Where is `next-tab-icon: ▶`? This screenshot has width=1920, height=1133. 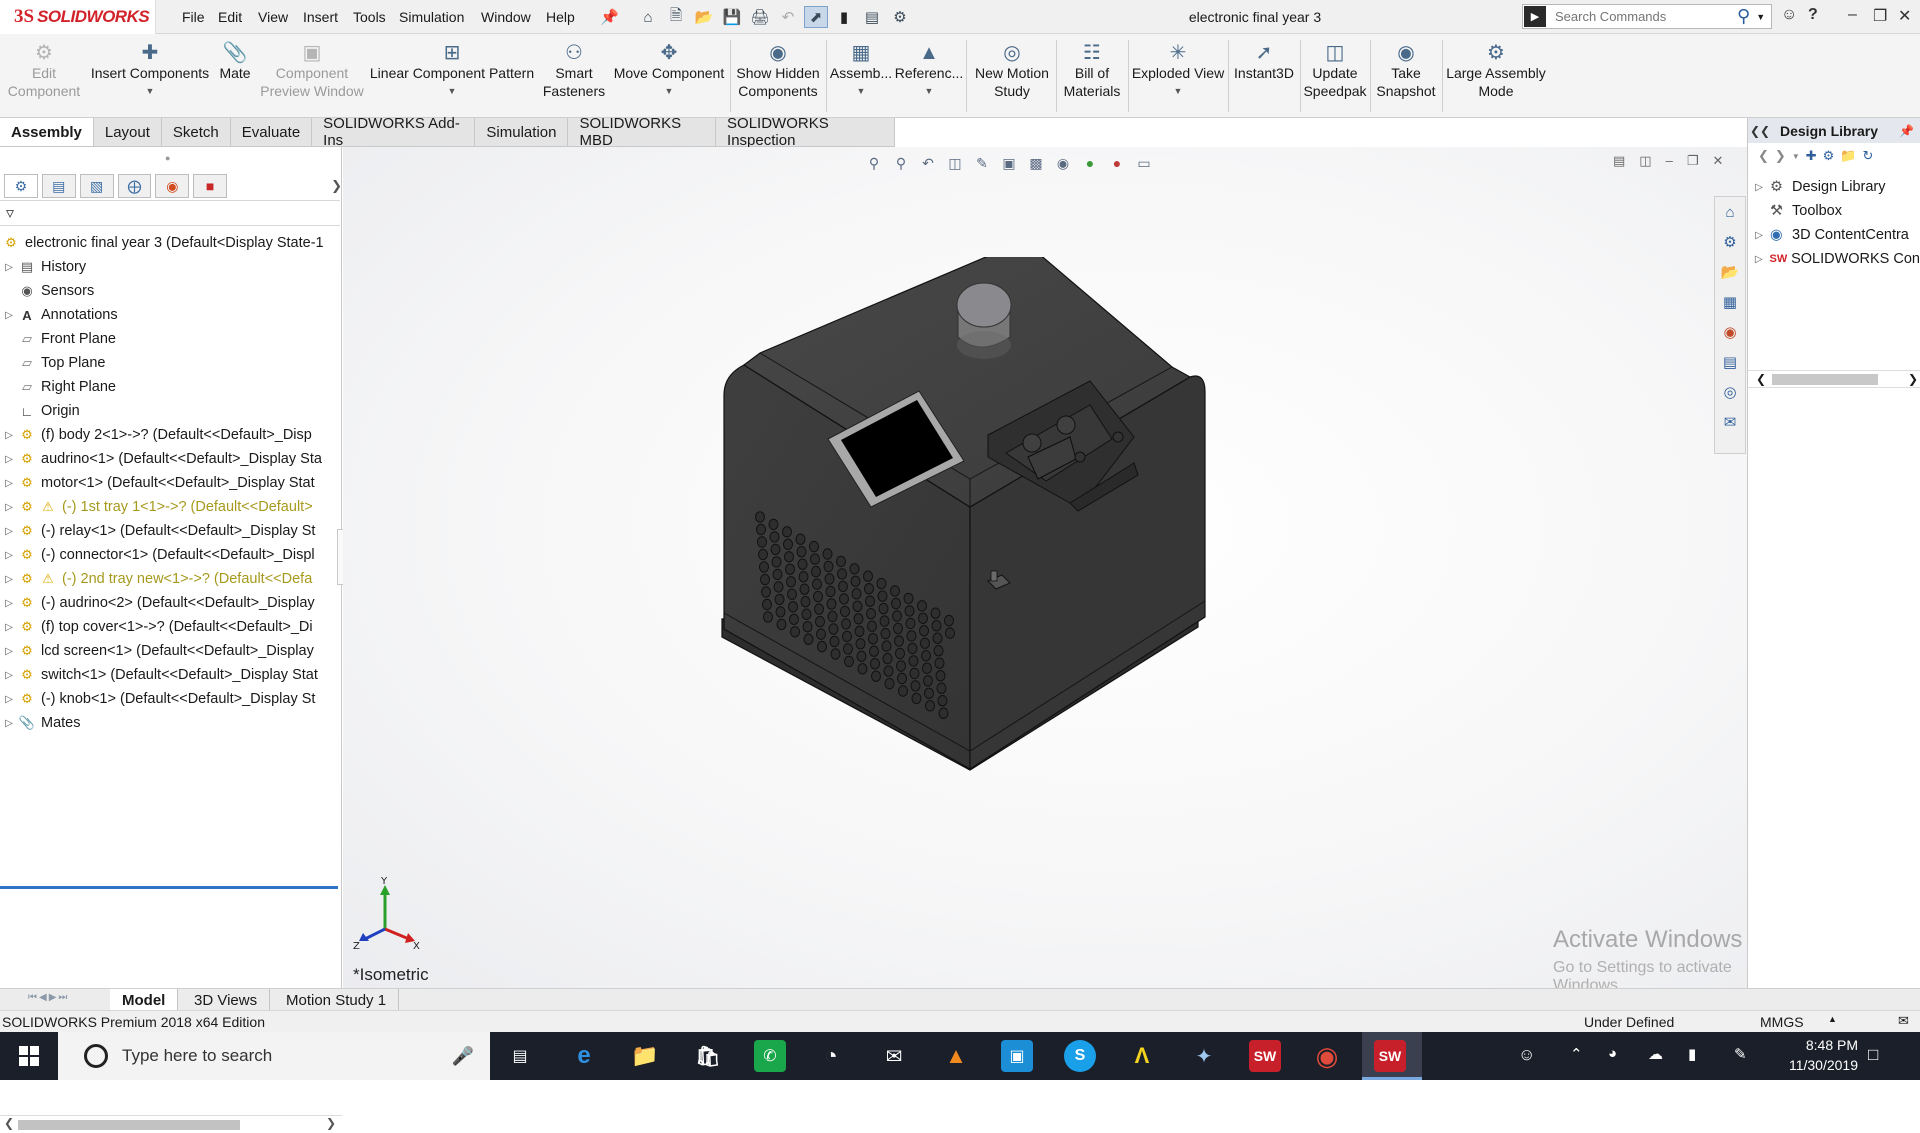 next-tab-icon: ▶ is located at coordinates (53, 997).